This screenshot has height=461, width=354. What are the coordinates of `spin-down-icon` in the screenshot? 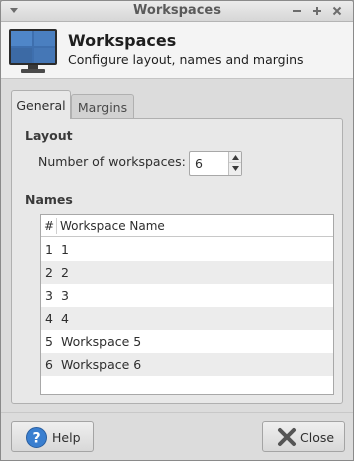 It's located at (235, 168).